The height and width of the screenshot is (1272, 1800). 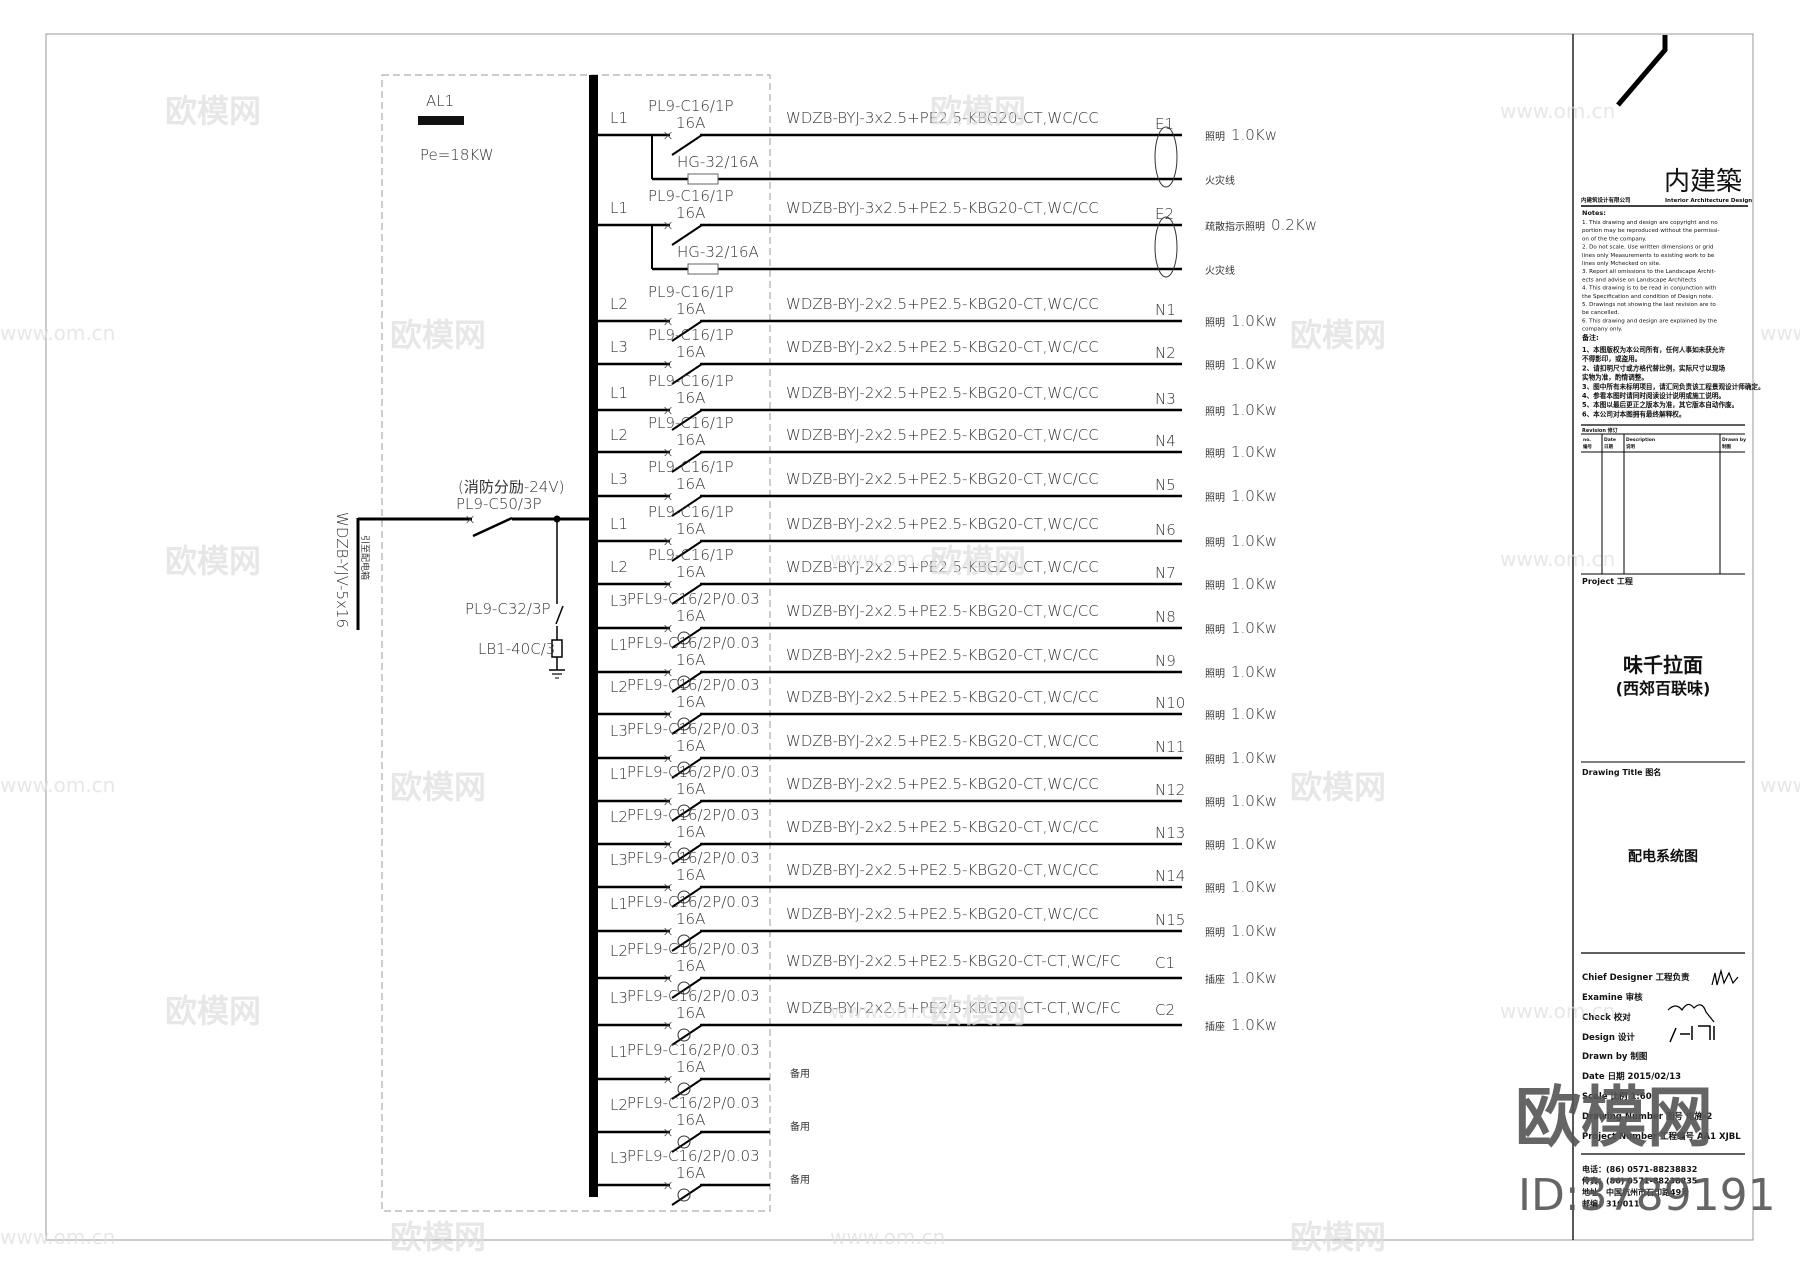 I want to click on company-name-en: Interior Architecture Design, so click(x=1708, y=201).